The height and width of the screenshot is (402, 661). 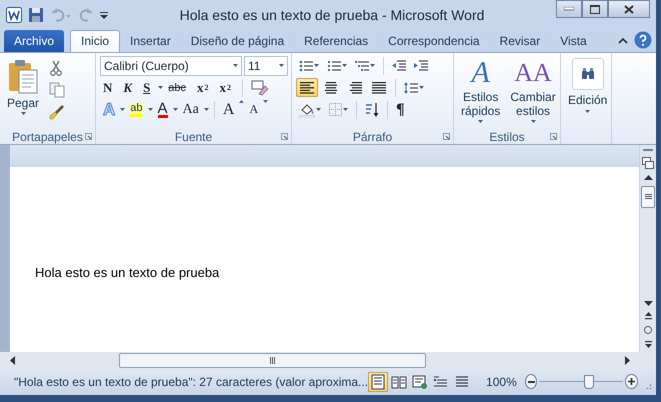 What do you see at coordinates (648, 150) in the screenshot?
I see `split-handle-icon` at bounding box center [648, 150].